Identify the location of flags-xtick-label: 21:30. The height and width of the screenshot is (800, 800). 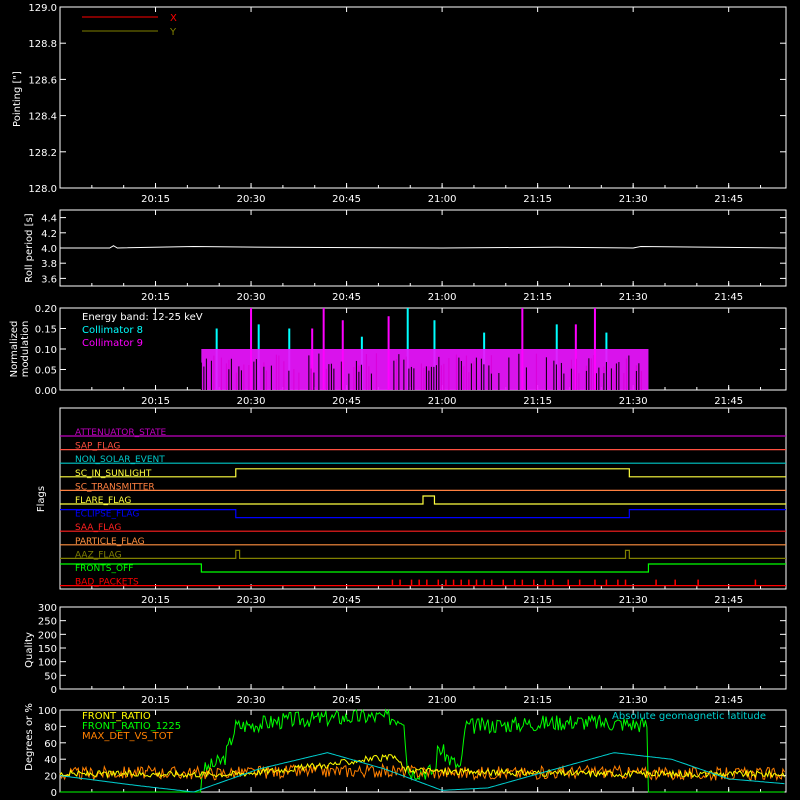
(633, 600).